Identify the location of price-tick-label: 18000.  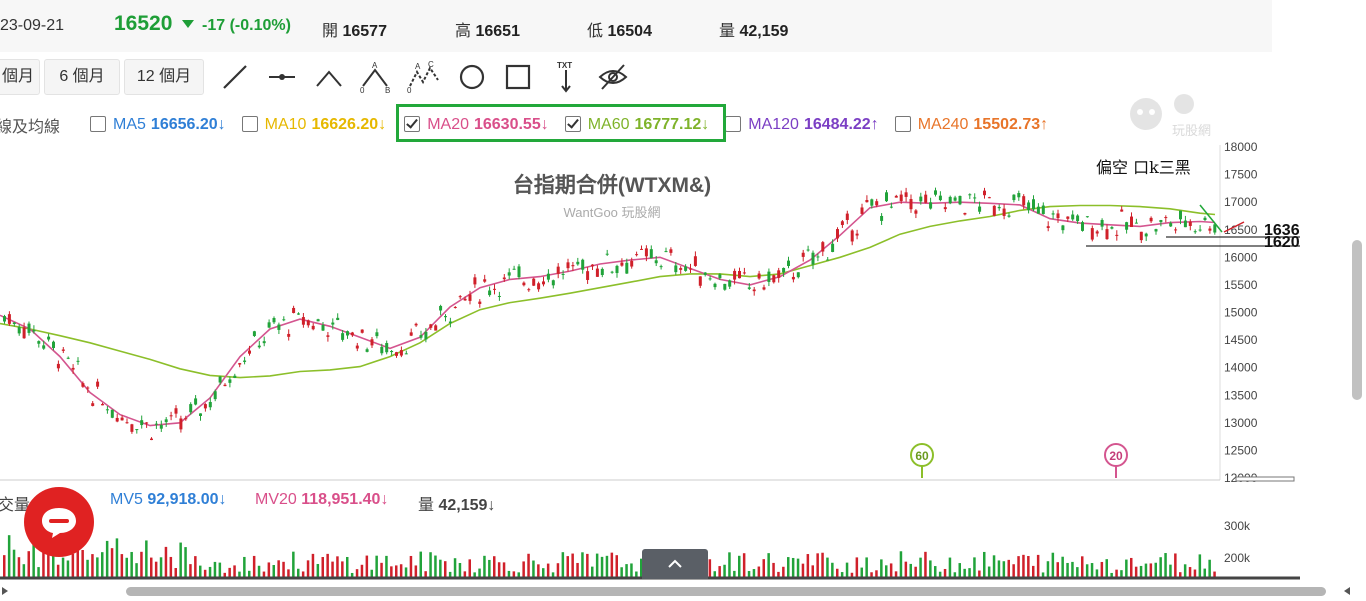
(1241, 147).